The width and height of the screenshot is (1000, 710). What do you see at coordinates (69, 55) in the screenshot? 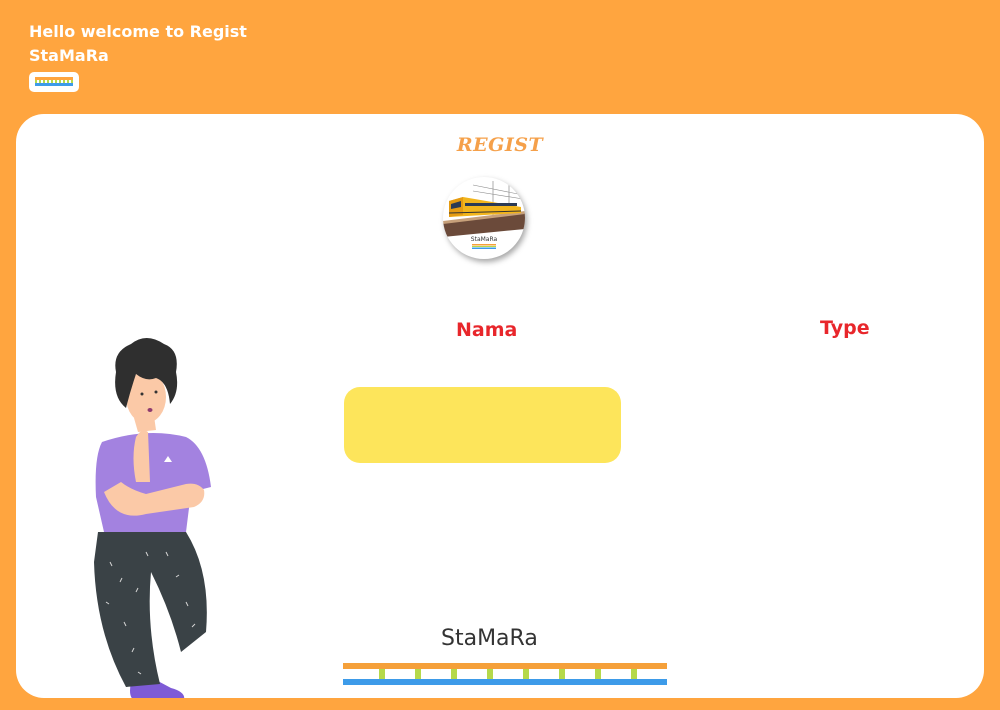
I see `app-name: StaMaRa` at bounding box center [69, 55].